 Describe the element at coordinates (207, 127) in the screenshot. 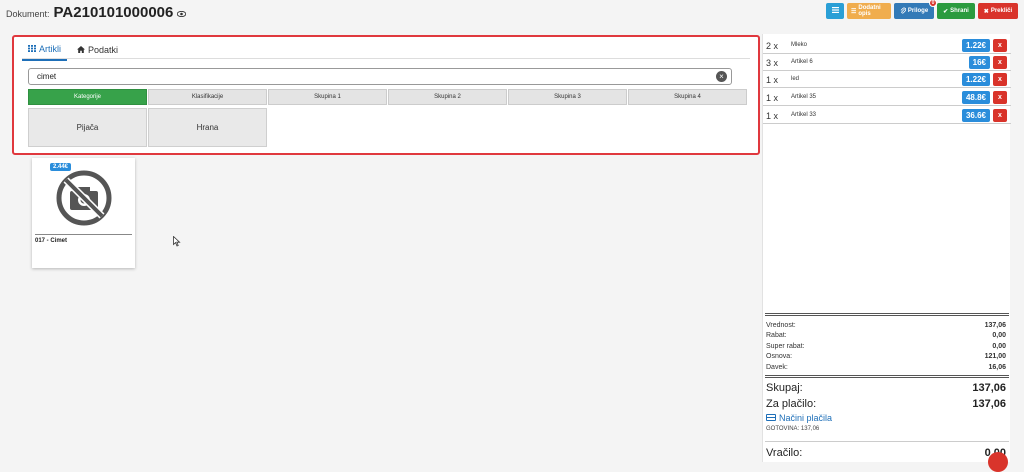

I see `group-button-hrana: Hrana` at that location.